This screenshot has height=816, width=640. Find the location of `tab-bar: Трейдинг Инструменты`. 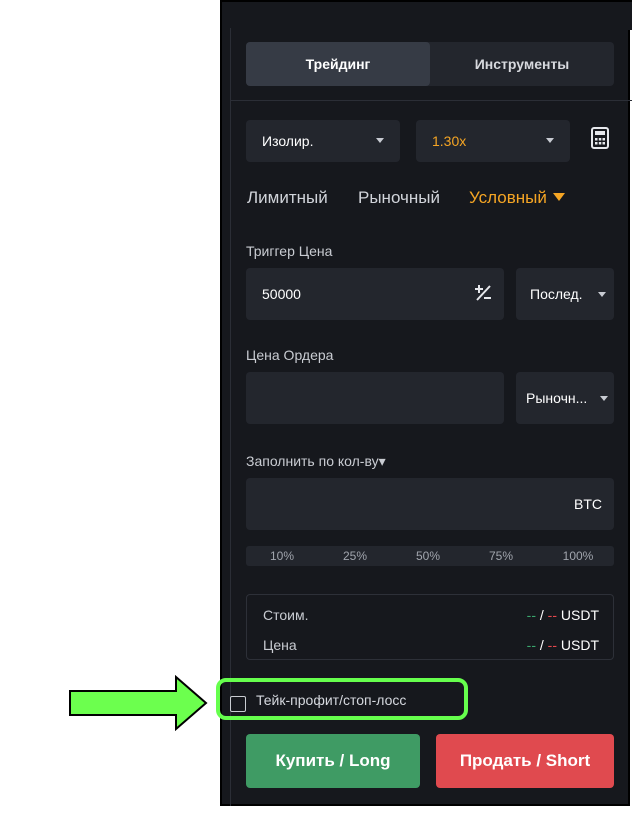

tab-bar: Трейдинг Инструменты is located at coordinates (430, 64).